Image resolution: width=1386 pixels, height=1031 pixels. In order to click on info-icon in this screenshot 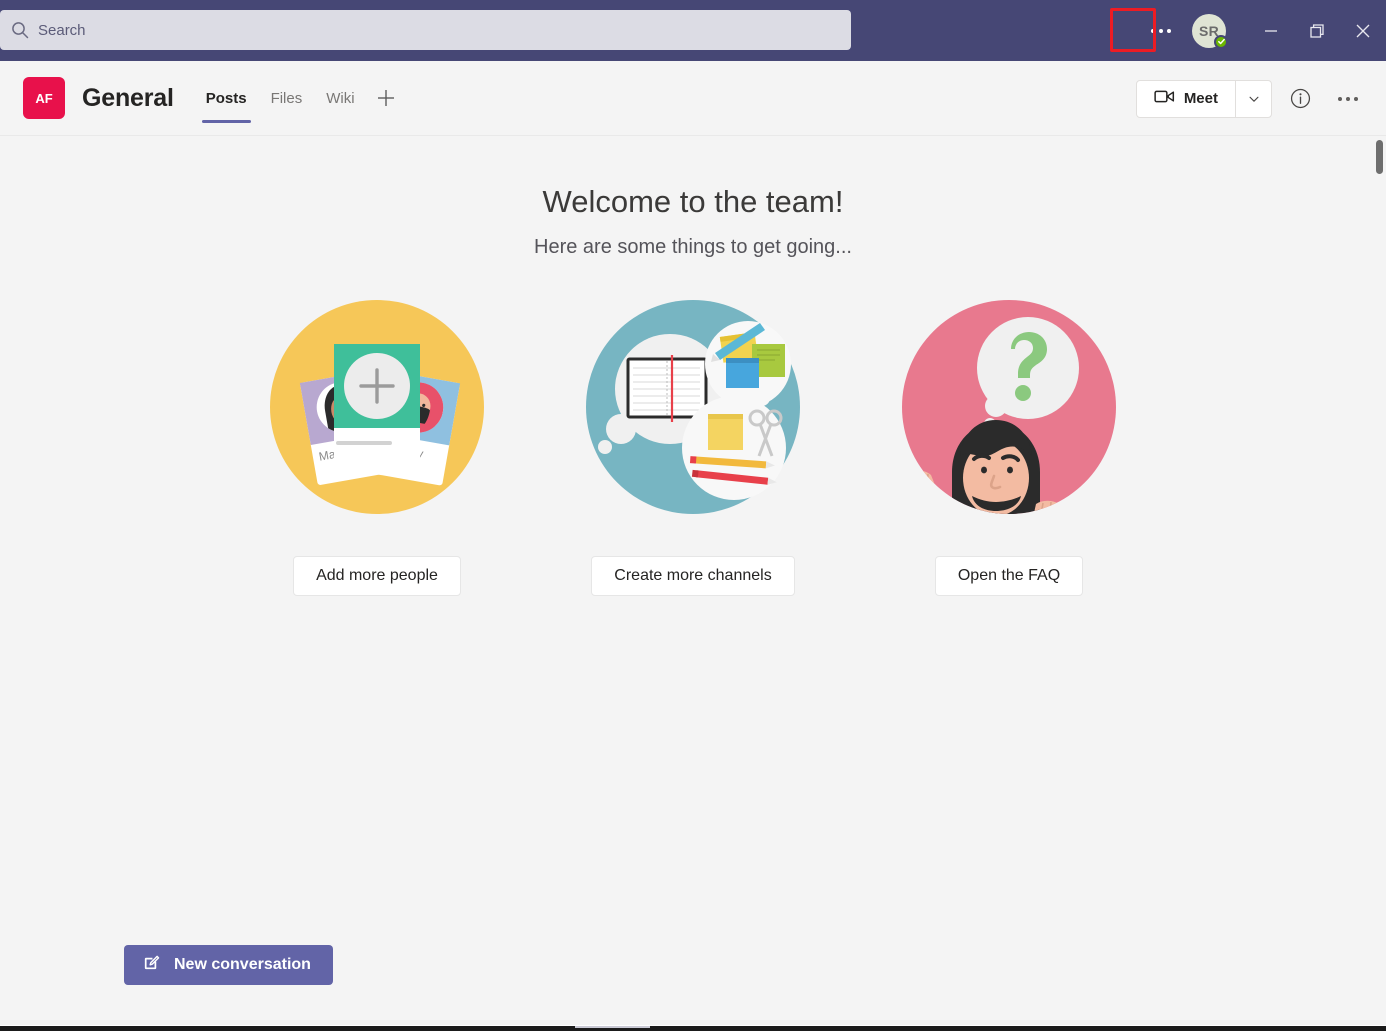, I will do `click(1300, 98)`.